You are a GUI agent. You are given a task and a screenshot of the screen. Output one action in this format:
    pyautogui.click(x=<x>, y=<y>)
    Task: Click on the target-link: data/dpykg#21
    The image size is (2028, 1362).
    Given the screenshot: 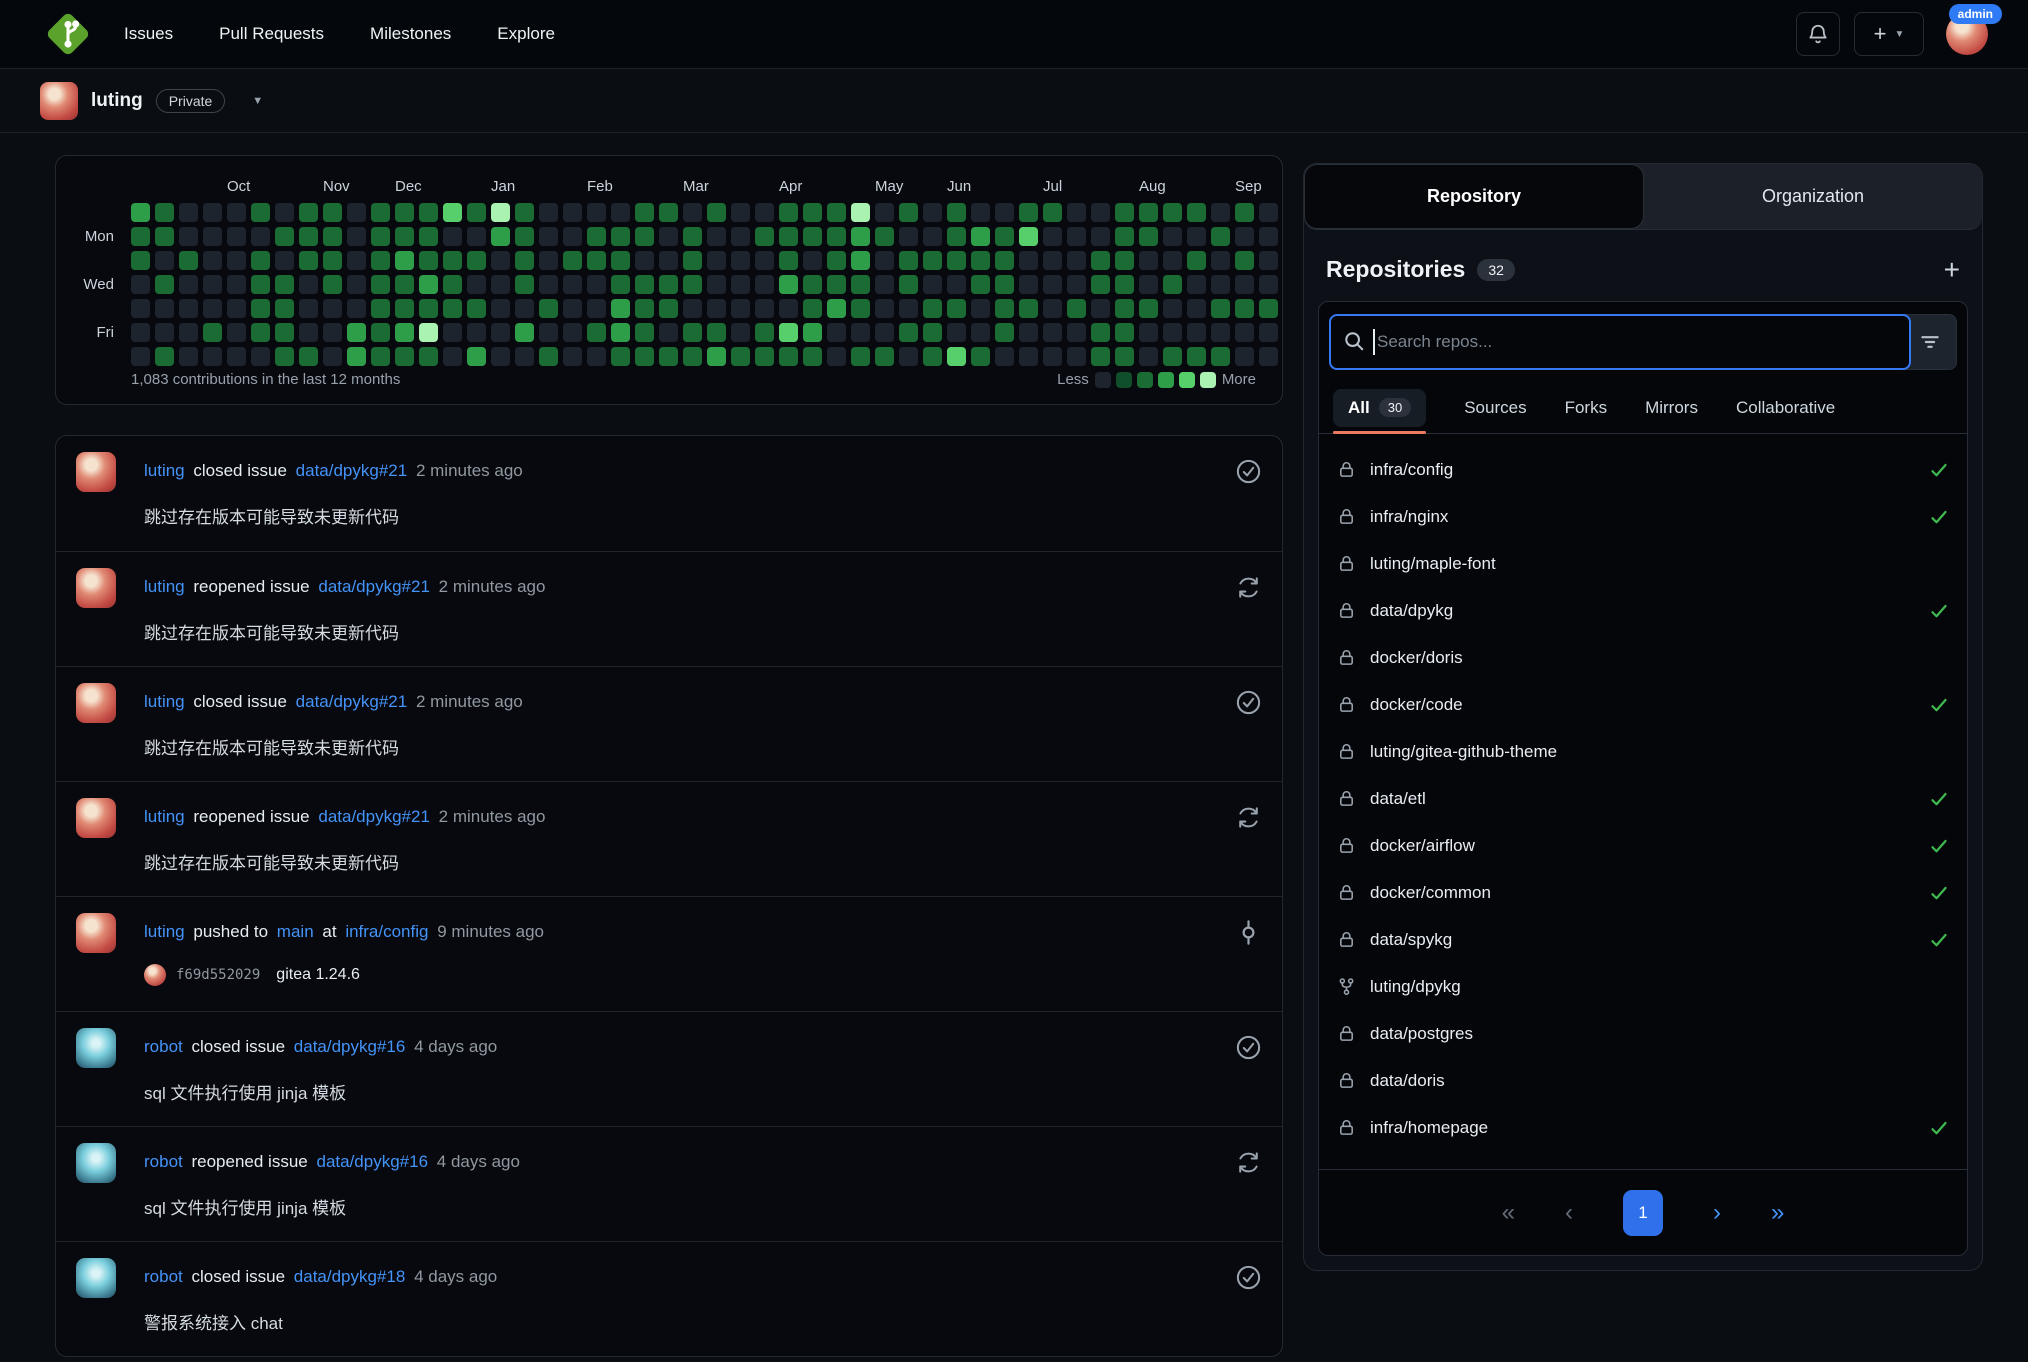 What is the action you would take?
    pyautogui.click(x=352, y=470)
    